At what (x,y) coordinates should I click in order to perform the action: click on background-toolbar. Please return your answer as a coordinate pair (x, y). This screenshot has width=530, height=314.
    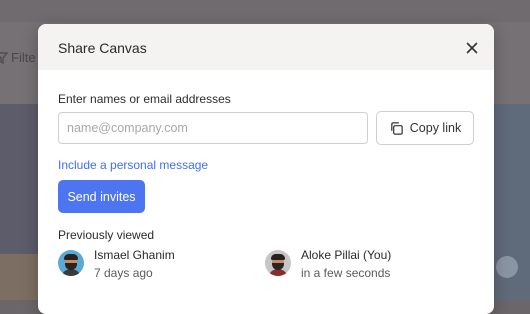
    Looking at the image, I should click on (265, 11).